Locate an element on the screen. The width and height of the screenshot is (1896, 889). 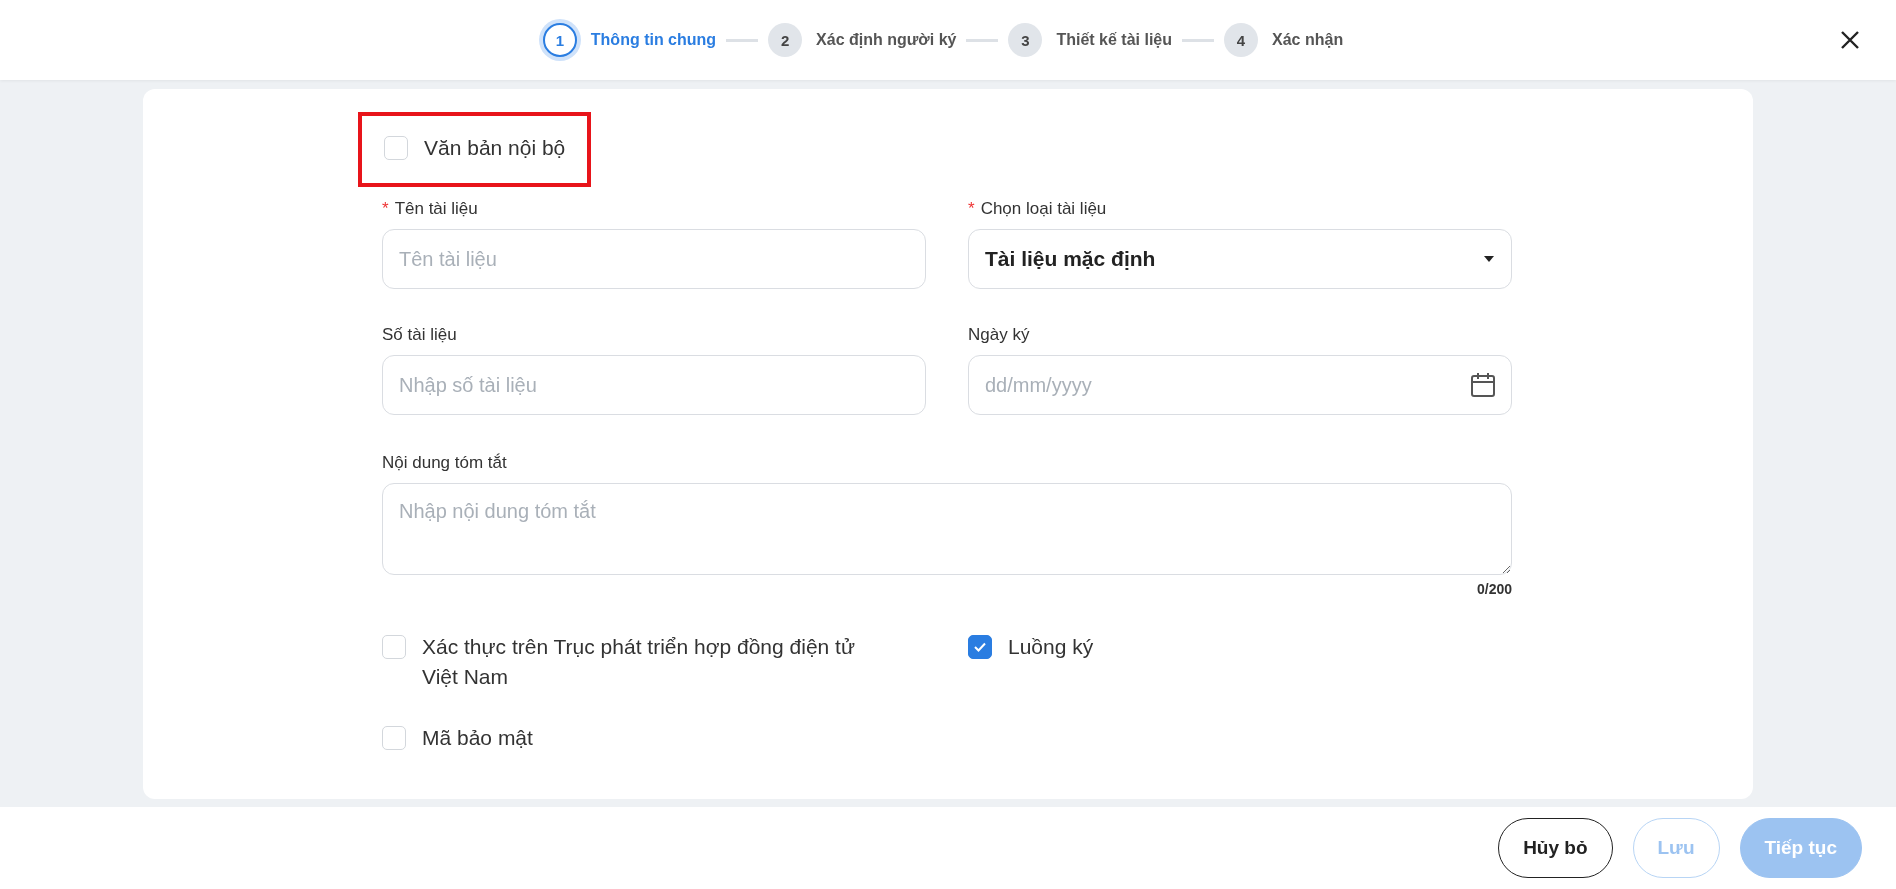
calendar-icon is located at coordinates (1483, 385).